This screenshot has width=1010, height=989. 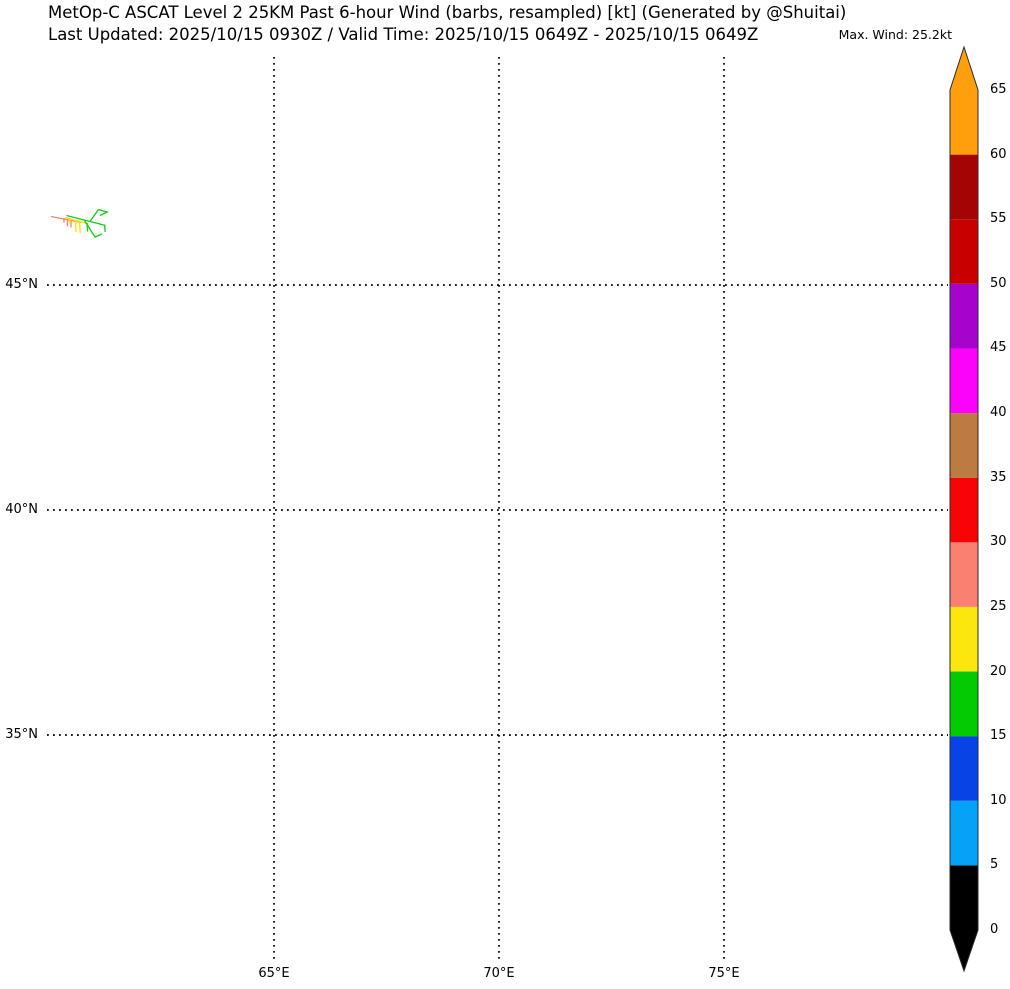 I want to click on colorbar-extend-over-arrow, so click(x=964, y=68).